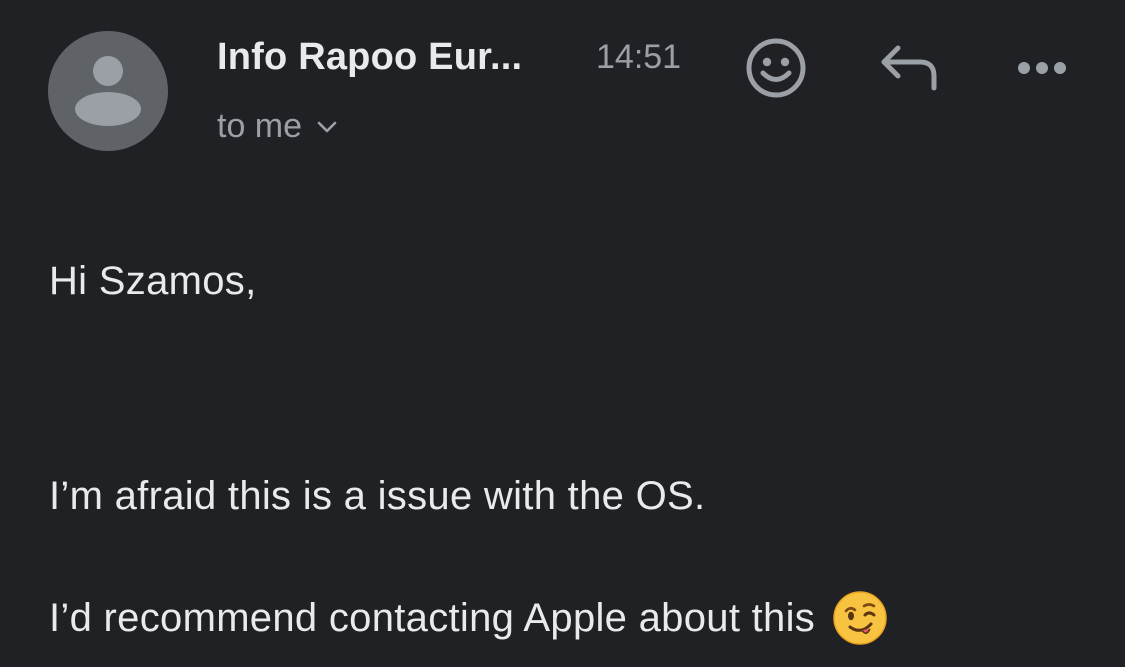 The height and width of the screenshot is (667, 1125). What do you see at coordinates (153, 281) in the screenshot?
I see `message-greeting: Hi Szamos,` at bounding box center [153, 281].